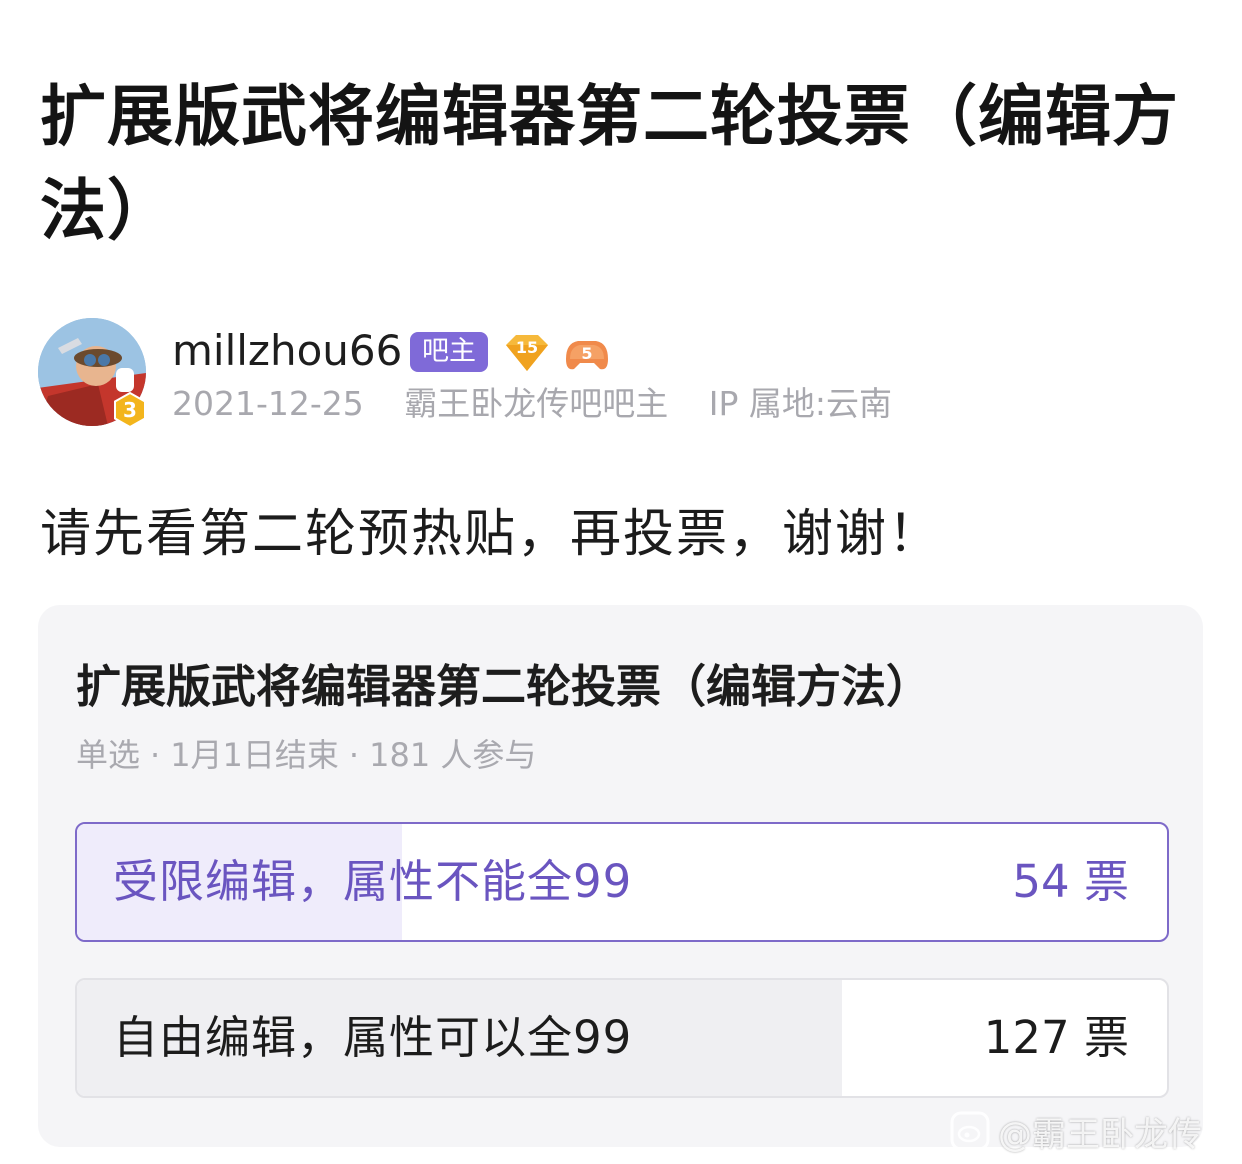  I want to click on poll-participants: 181 人参与, so click(453, 755).